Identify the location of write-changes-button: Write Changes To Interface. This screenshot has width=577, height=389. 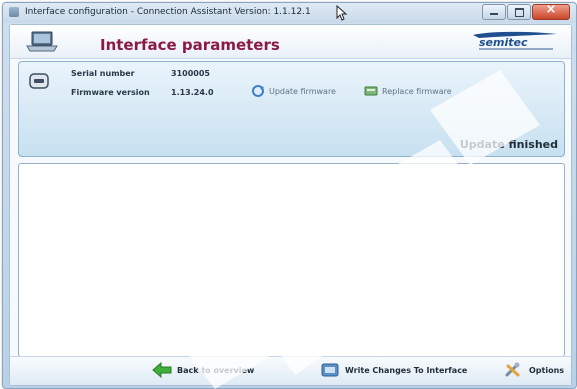
(393, 370).